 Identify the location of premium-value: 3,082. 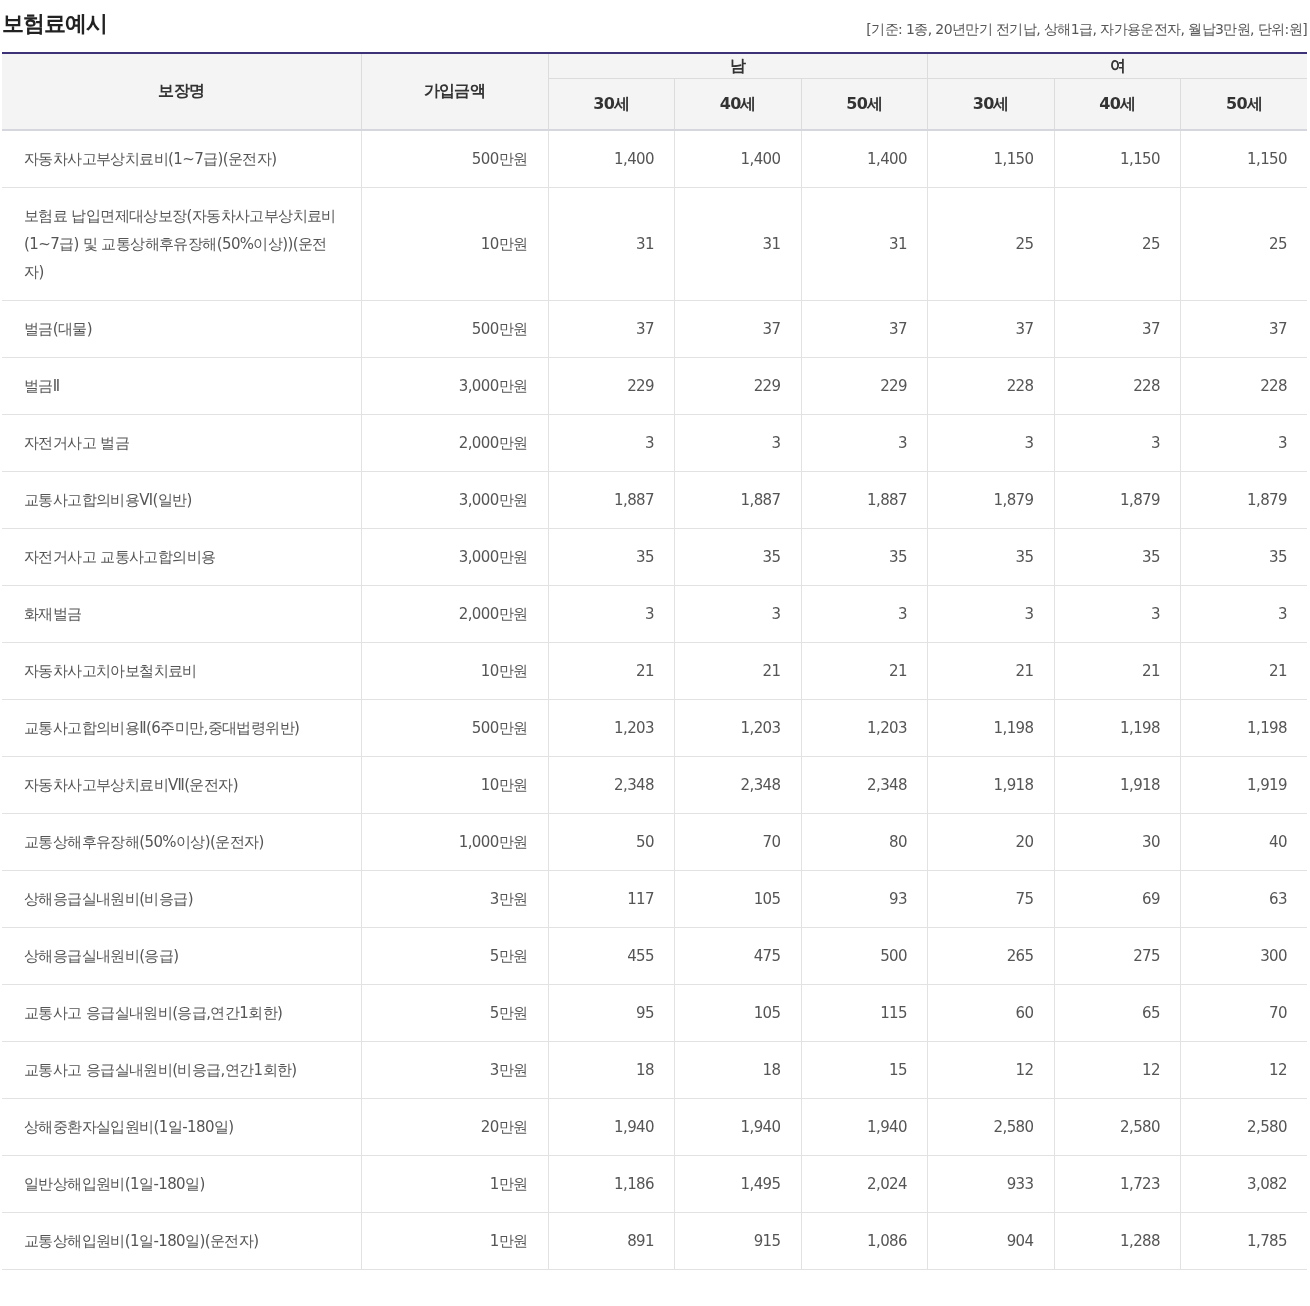
(1243, 1183).